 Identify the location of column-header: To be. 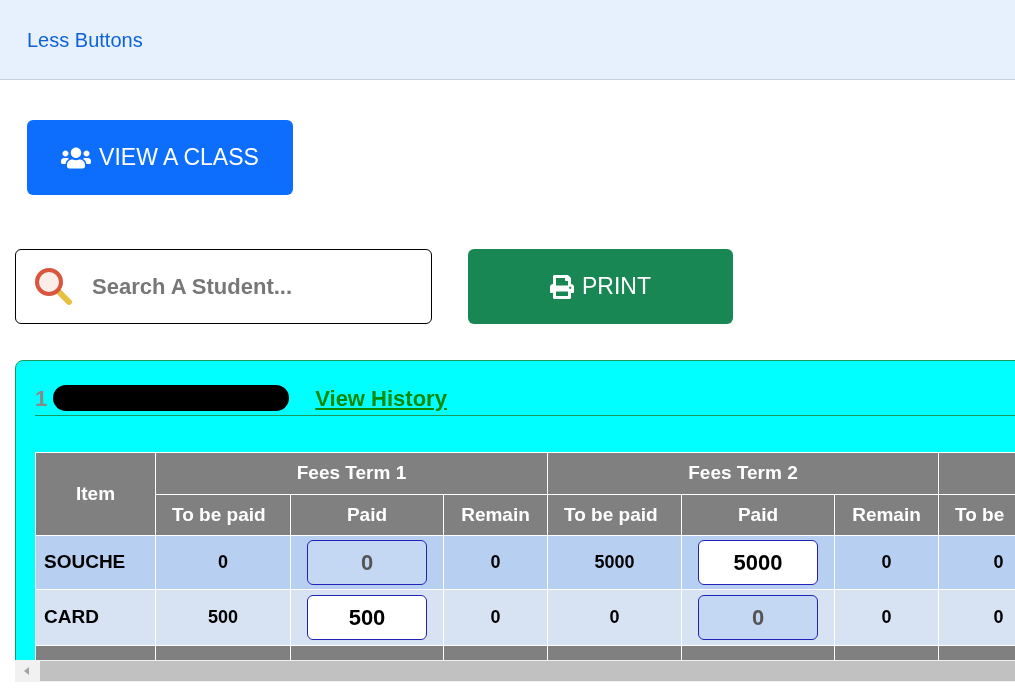
(976, 515).